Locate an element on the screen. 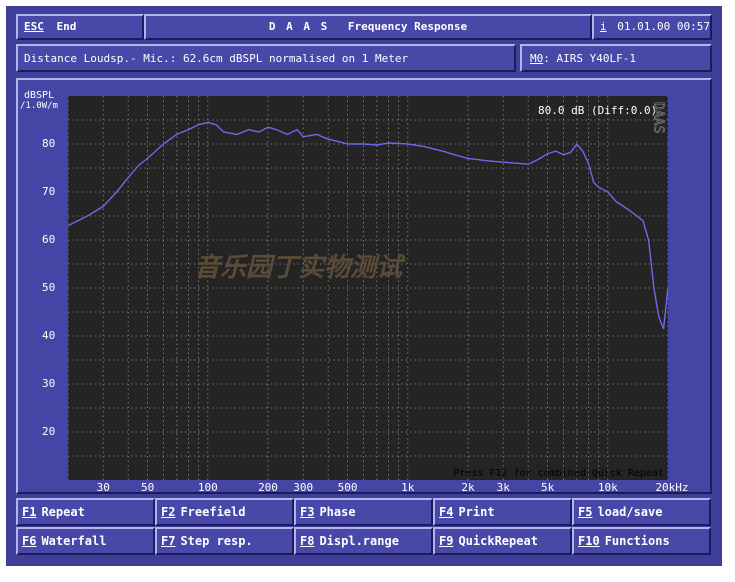  fkey-label: Phase is located at coordinates (337, 512).